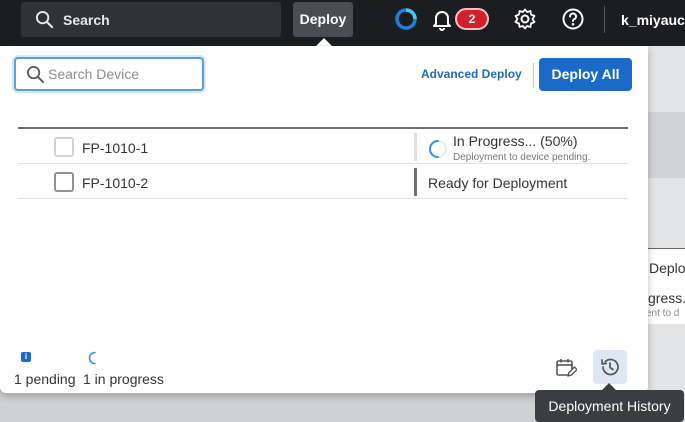 The height and width of the screenshot is (422, 685). What do you see at coordinates (406, 19) in the screenshot?
I see `status-swirl-icon` at bounding box center [406, 19].